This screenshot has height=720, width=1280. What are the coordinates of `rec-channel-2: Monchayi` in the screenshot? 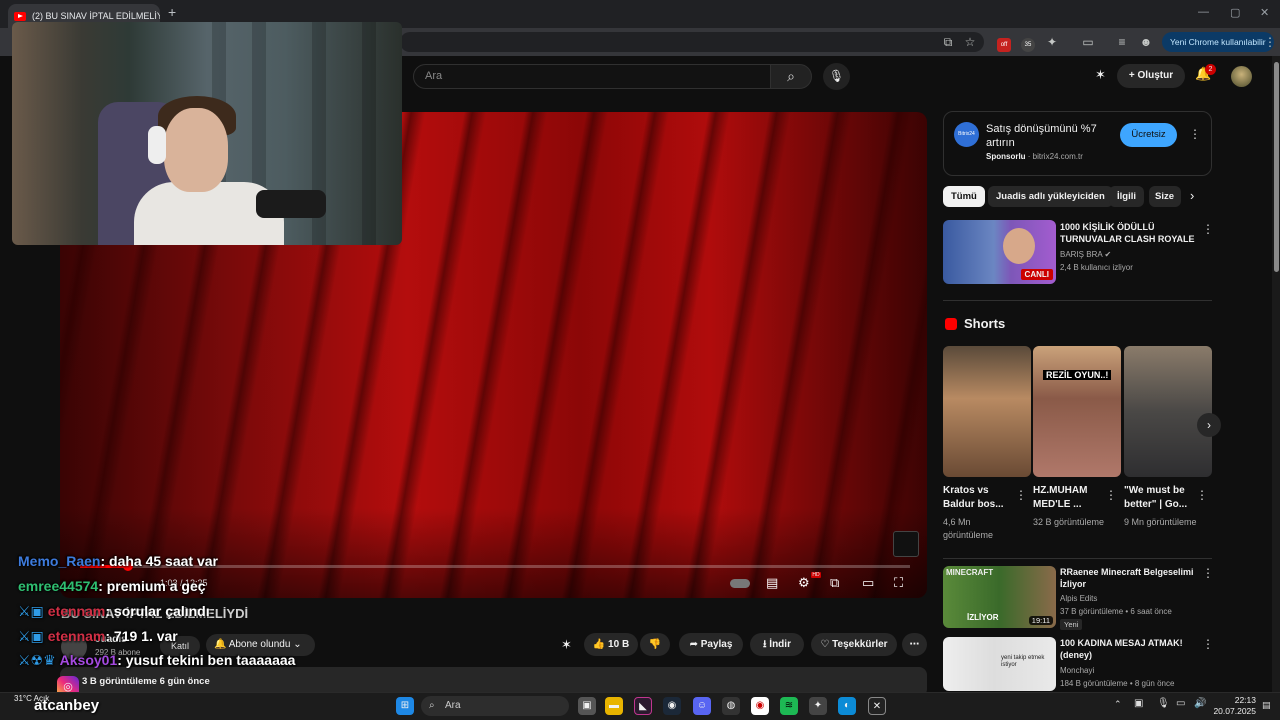 It's located at (1077, 670).